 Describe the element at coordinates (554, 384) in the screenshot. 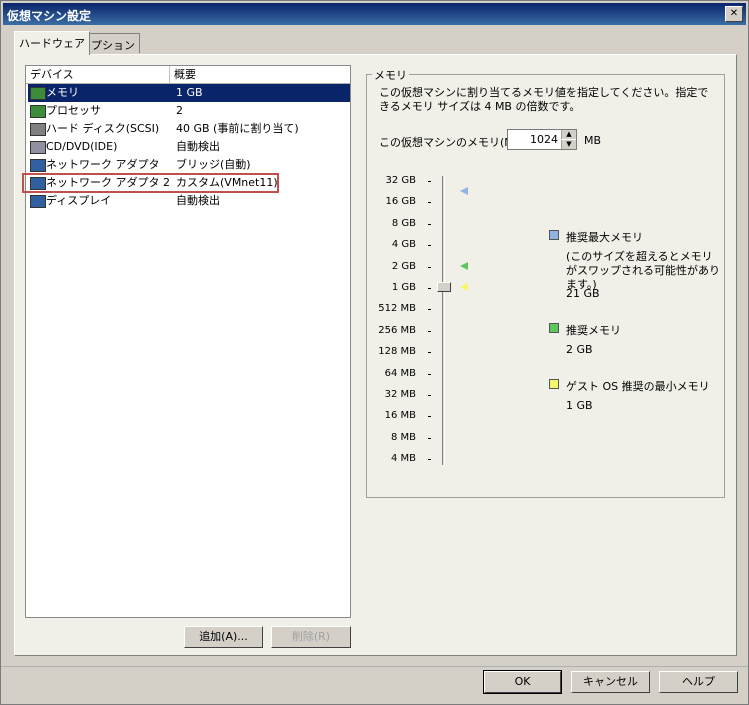

I see `min-memory-legend-icon` at that location.